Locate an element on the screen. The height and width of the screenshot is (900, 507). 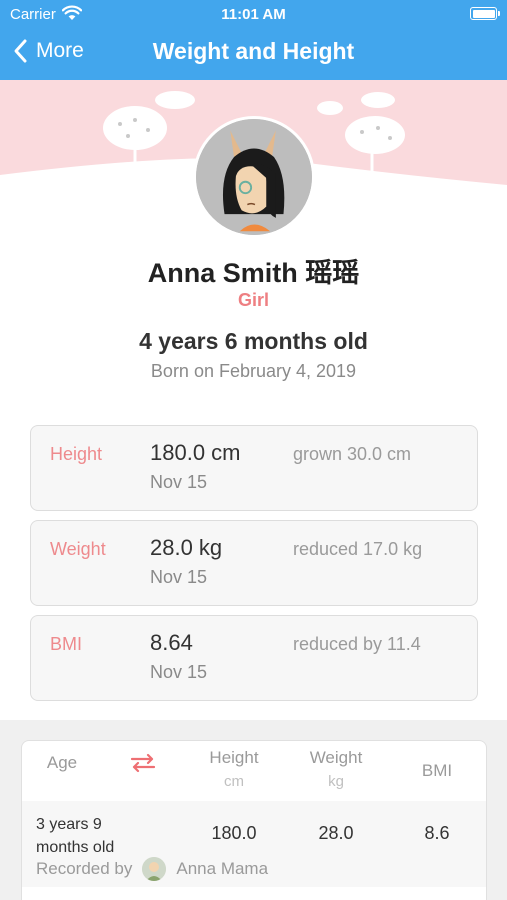
recorder-name: Anna Mama is located at coordinates (222, 868).